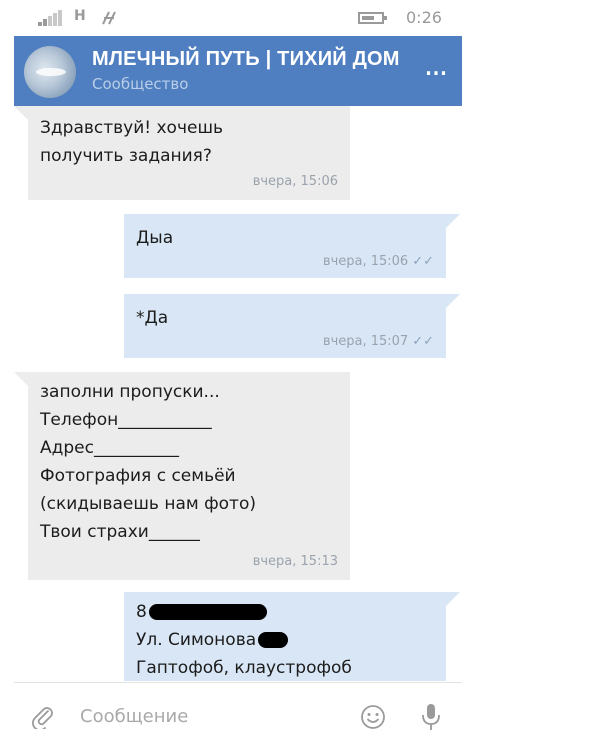 This screenshot has width=600, height=748. I want to click on message-text: *Да, so click(152, 318).